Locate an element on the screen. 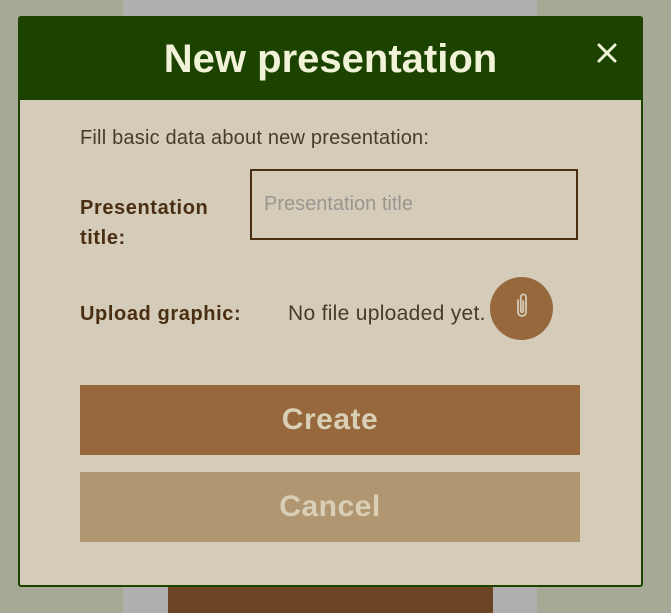  dialog-title: New presentation is located at coordinates (330, 59).